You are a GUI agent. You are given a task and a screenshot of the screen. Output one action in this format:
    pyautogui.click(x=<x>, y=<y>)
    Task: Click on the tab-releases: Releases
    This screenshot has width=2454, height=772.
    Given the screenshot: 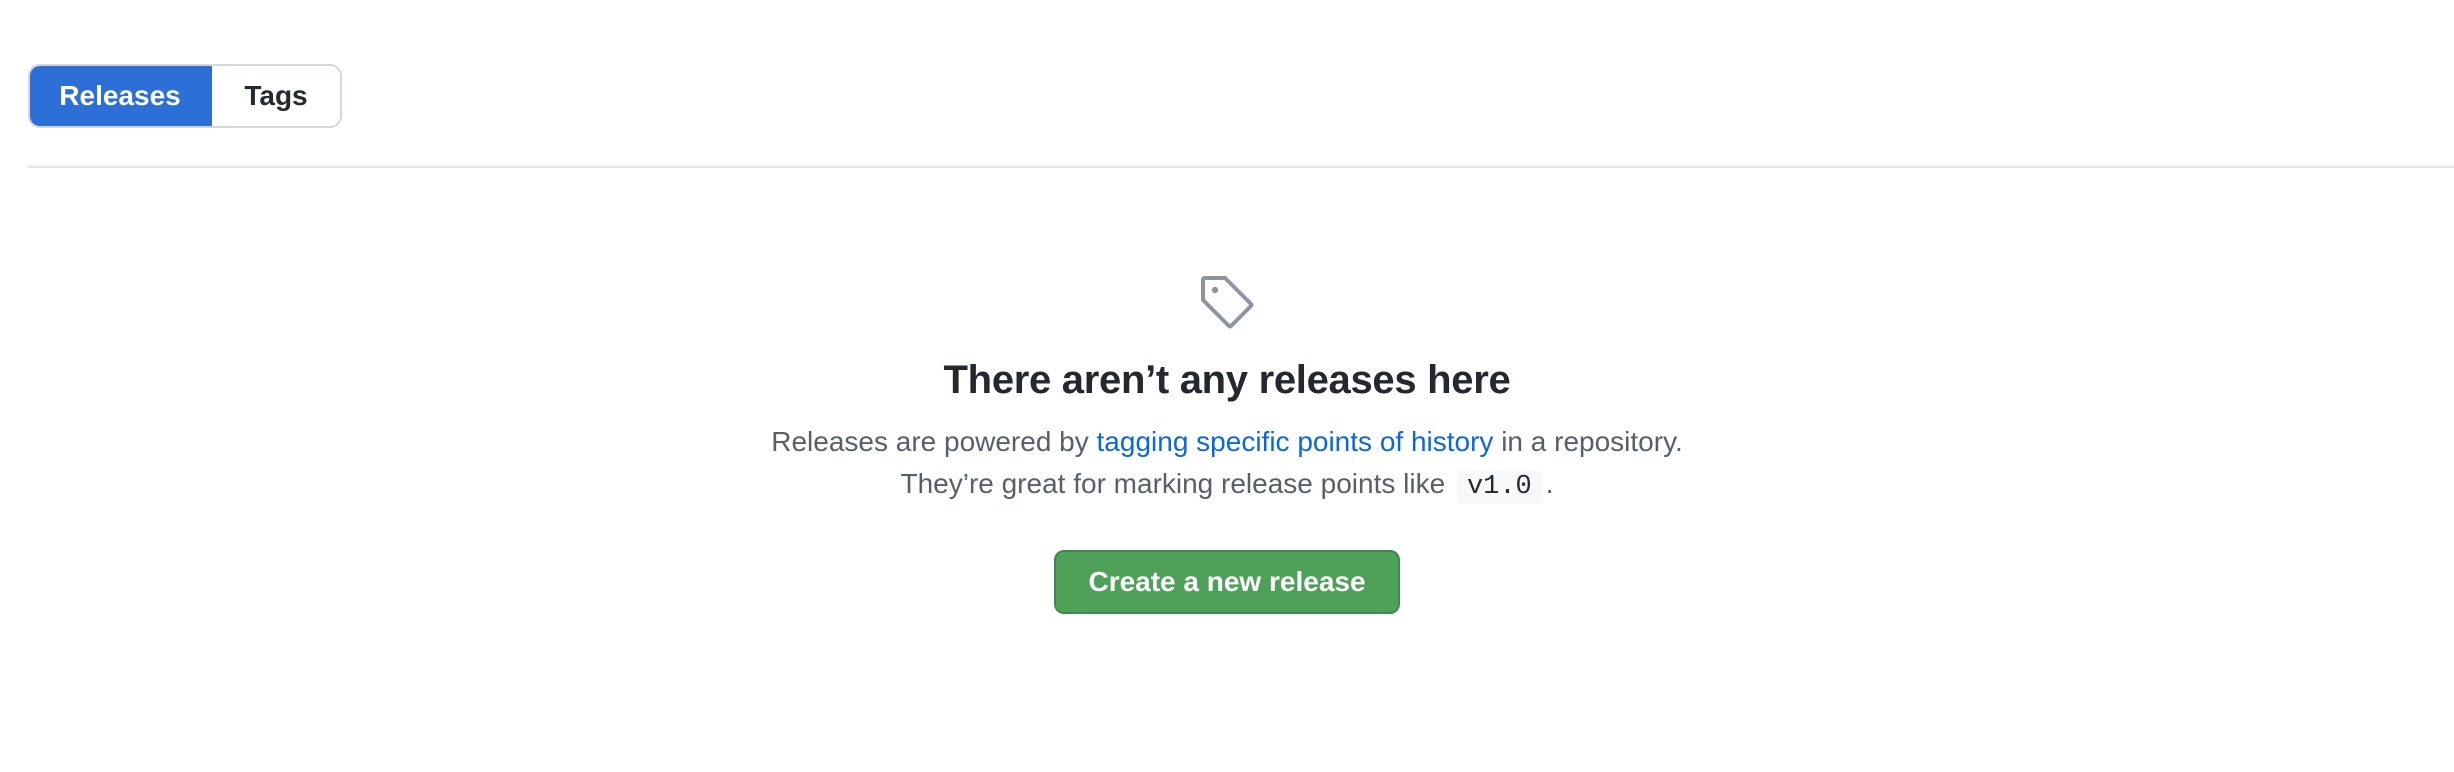 What is the action you would take?
    pyautogui.click(x=121, y=96)
    